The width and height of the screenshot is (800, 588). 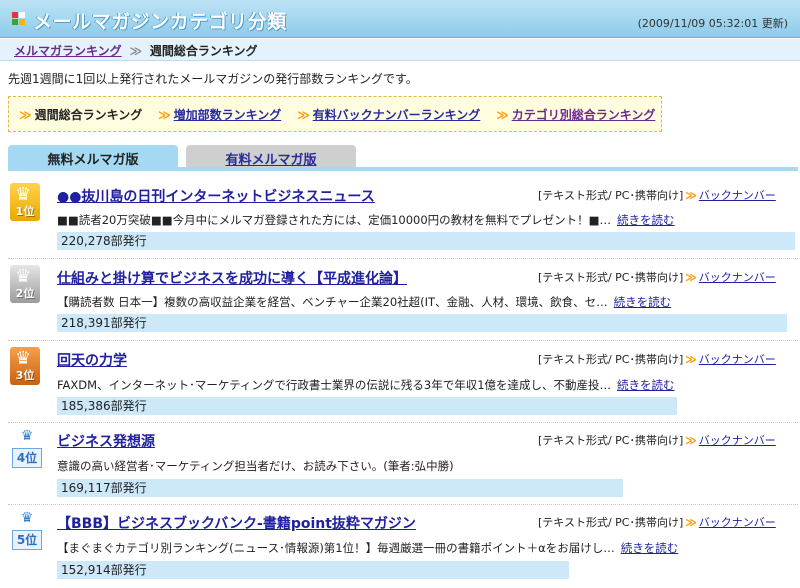 I want to click on breadcrumb-current: 週間総合ランキング, so click(x=203, y=51).